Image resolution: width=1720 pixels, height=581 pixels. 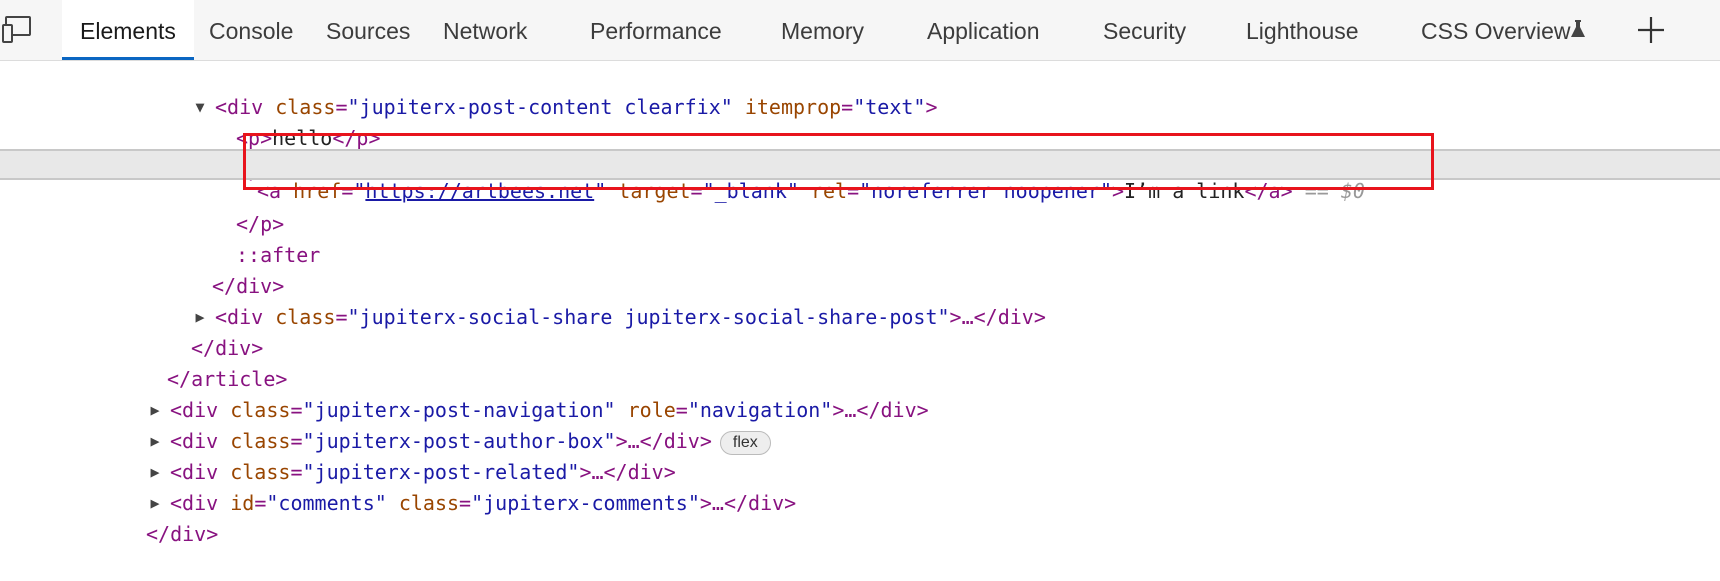 I want to click on tab-security: Security, so click(x=1144, y=30).